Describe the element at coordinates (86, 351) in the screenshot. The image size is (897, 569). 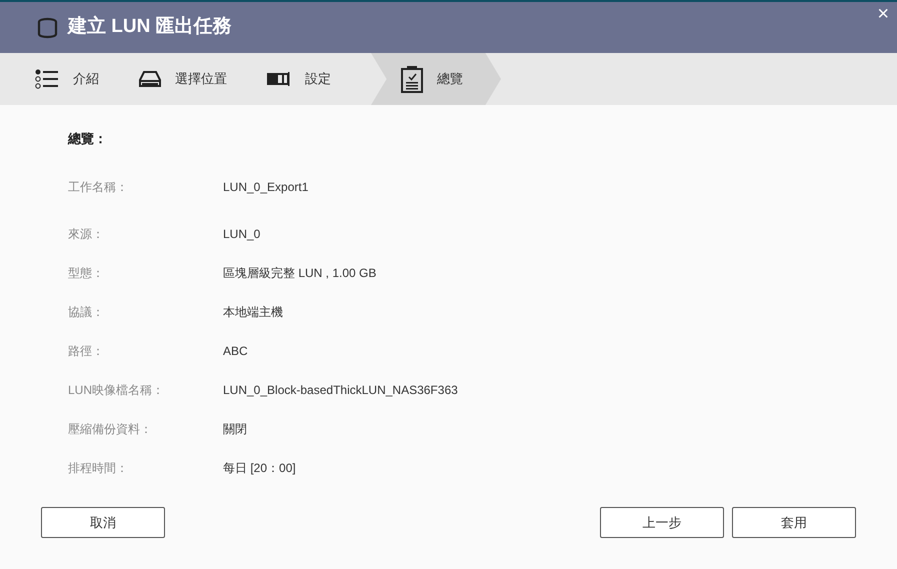
I see `field-label: 路徑：` at that location.